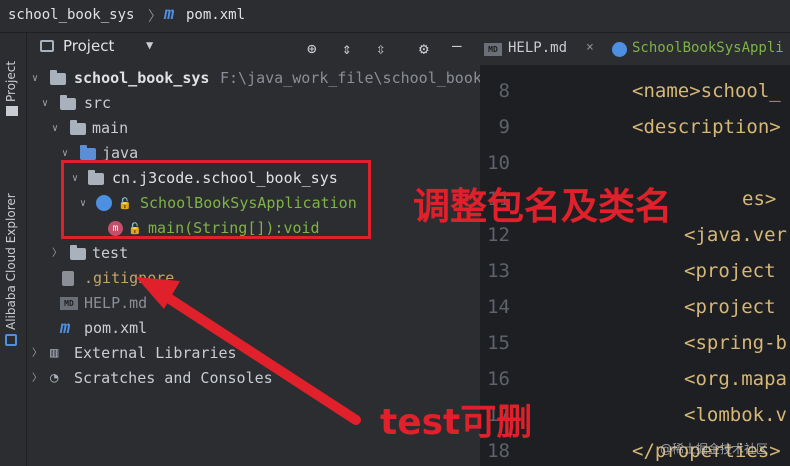  What do you see at coordinates (248, 351) in the screenshot?
I see `red-arrow-icon` at bounding box center [248, 351].